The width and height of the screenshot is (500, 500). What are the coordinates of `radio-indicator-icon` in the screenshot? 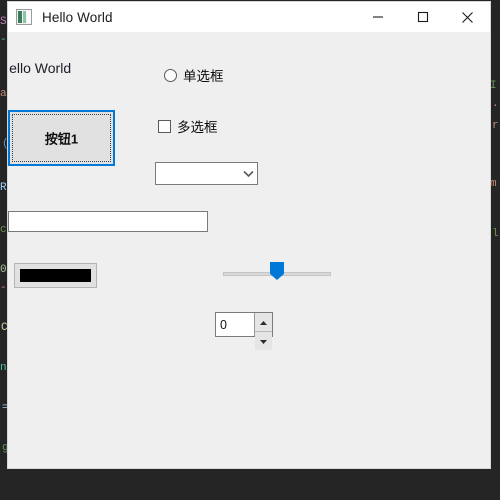 It's located at (170, 75).